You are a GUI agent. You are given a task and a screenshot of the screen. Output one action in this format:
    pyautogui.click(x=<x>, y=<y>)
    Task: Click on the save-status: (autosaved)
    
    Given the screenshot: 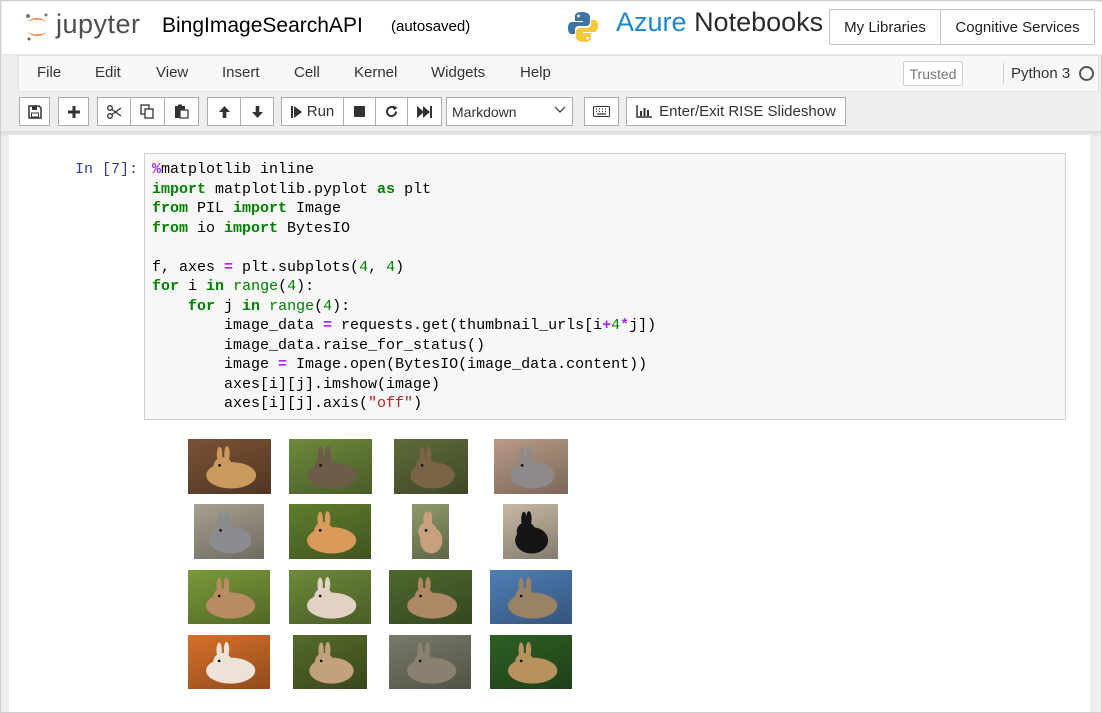 What is the action you would take?
    pyautogui.click(x=431, y=26)
    